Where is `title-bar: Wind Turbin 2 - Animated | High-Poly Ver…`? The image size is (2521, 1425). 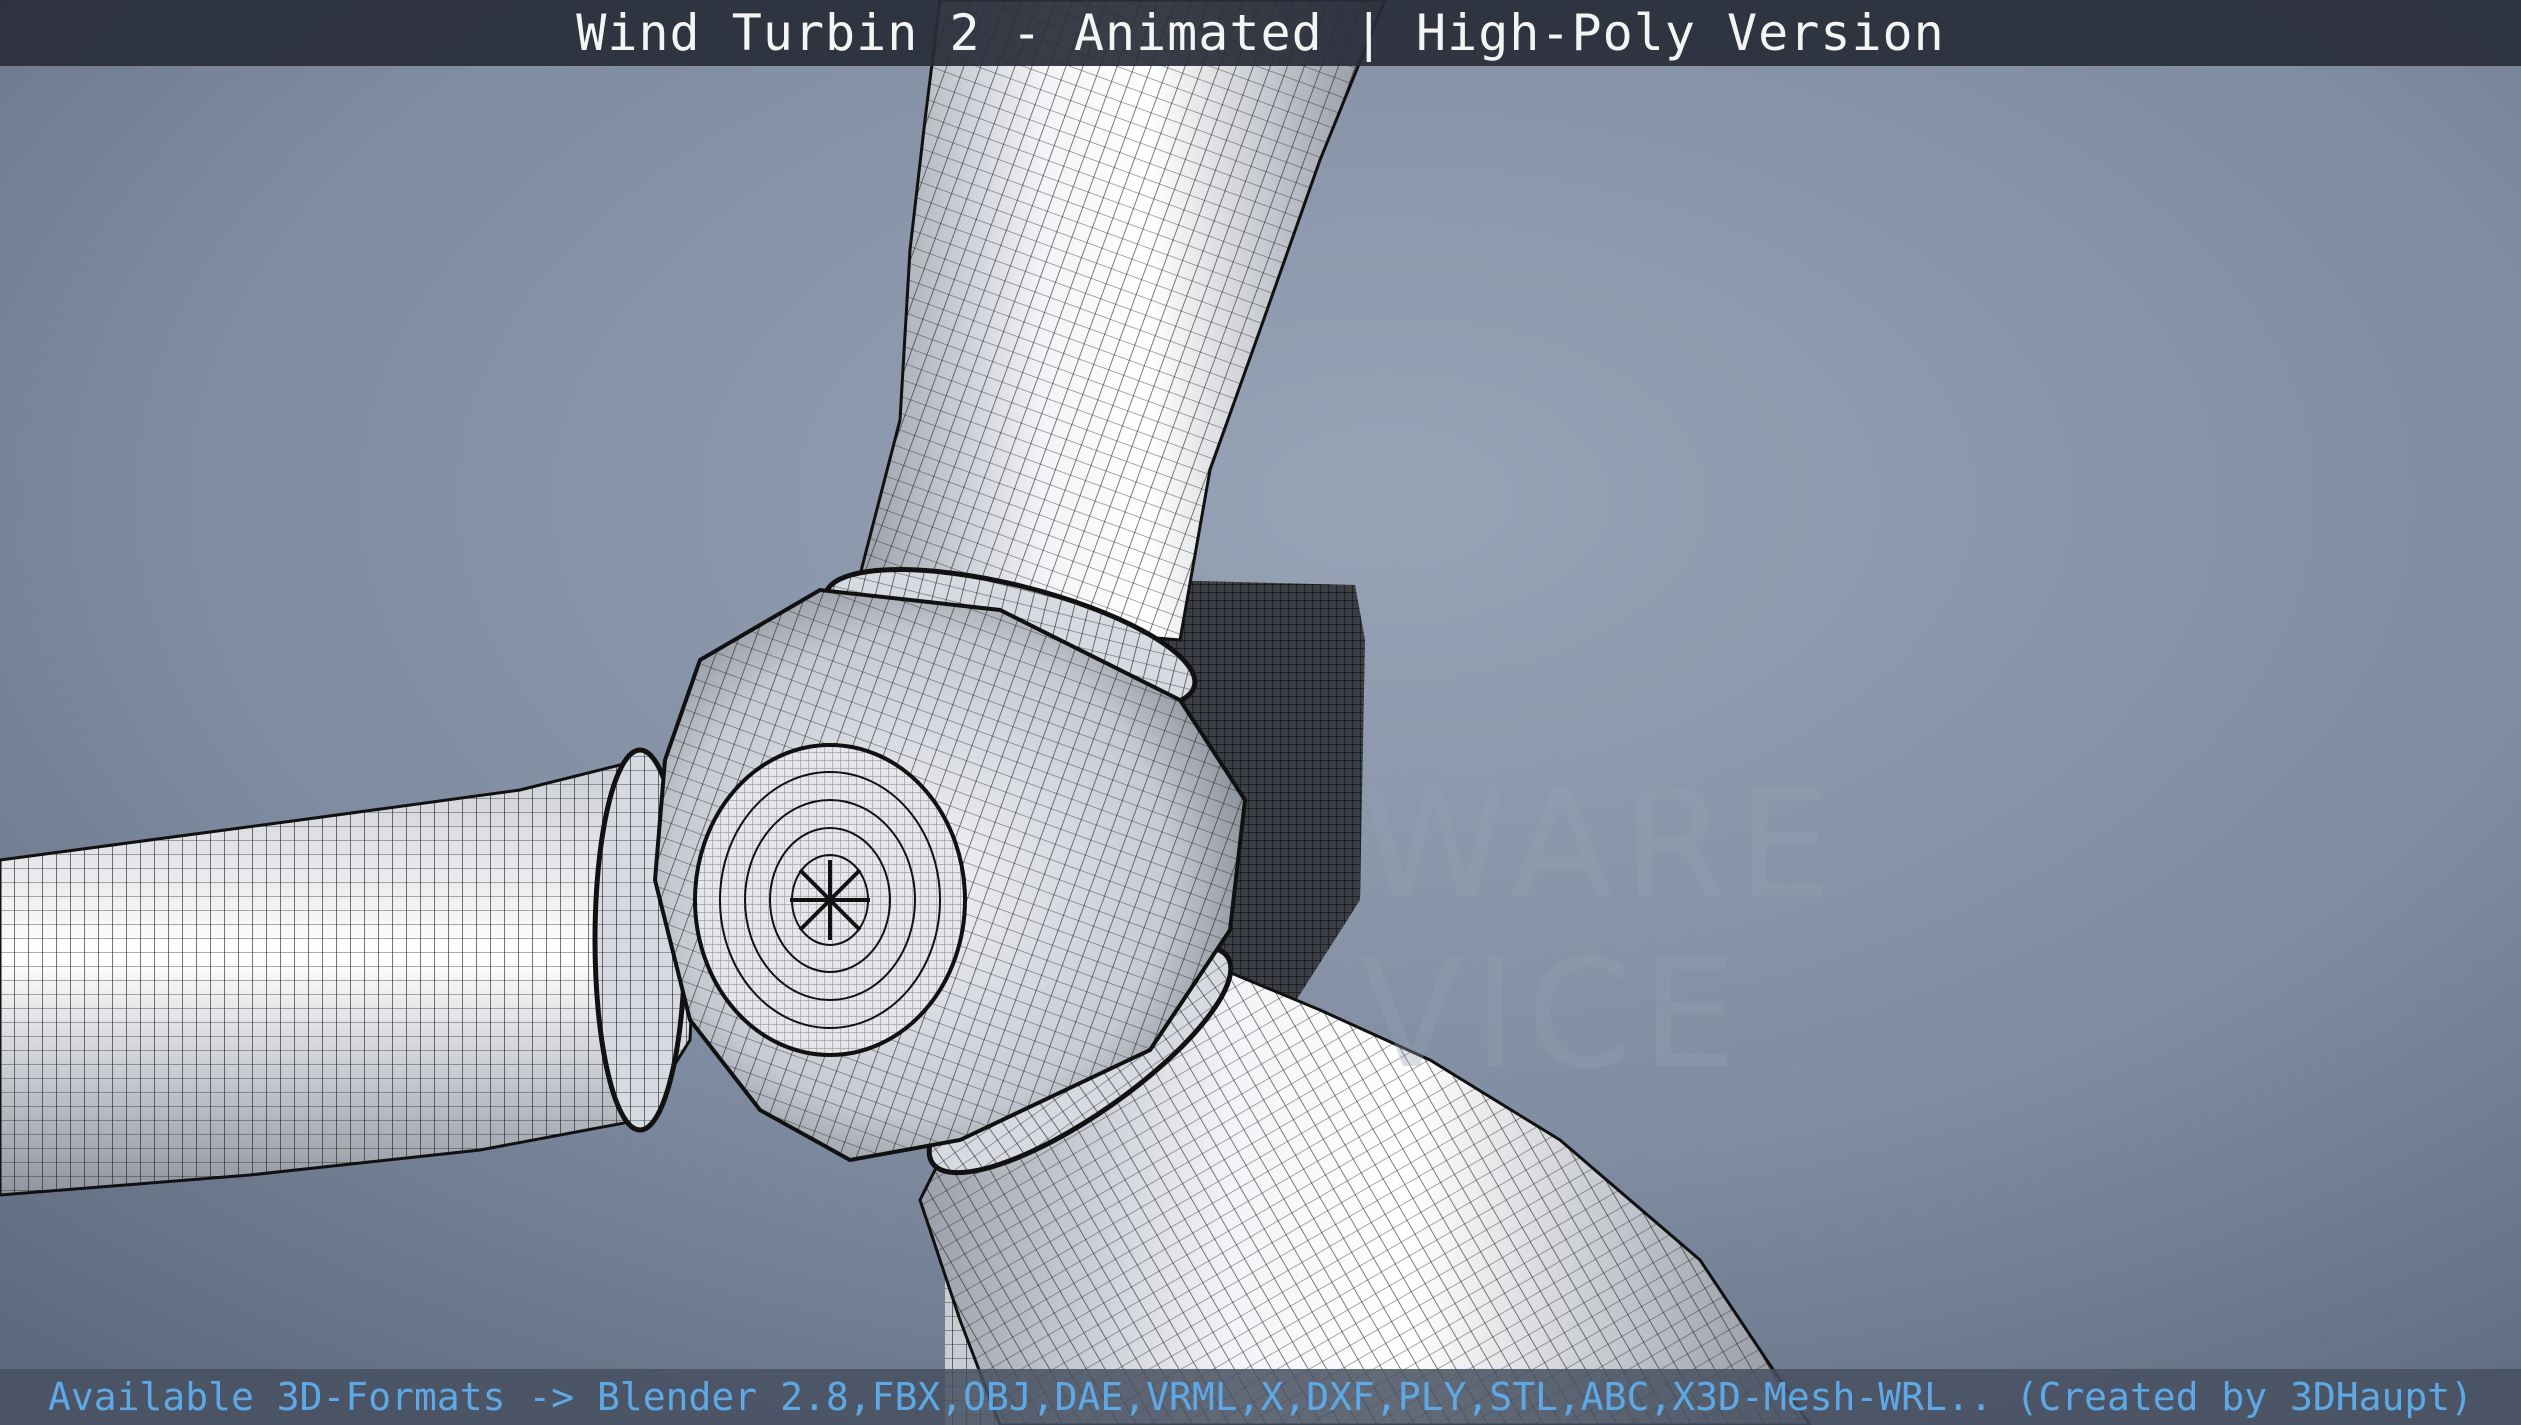
title-bar: Wind Turbin 2 - Animated | High-Poly Ver… is located at coordinates (1260, 33).